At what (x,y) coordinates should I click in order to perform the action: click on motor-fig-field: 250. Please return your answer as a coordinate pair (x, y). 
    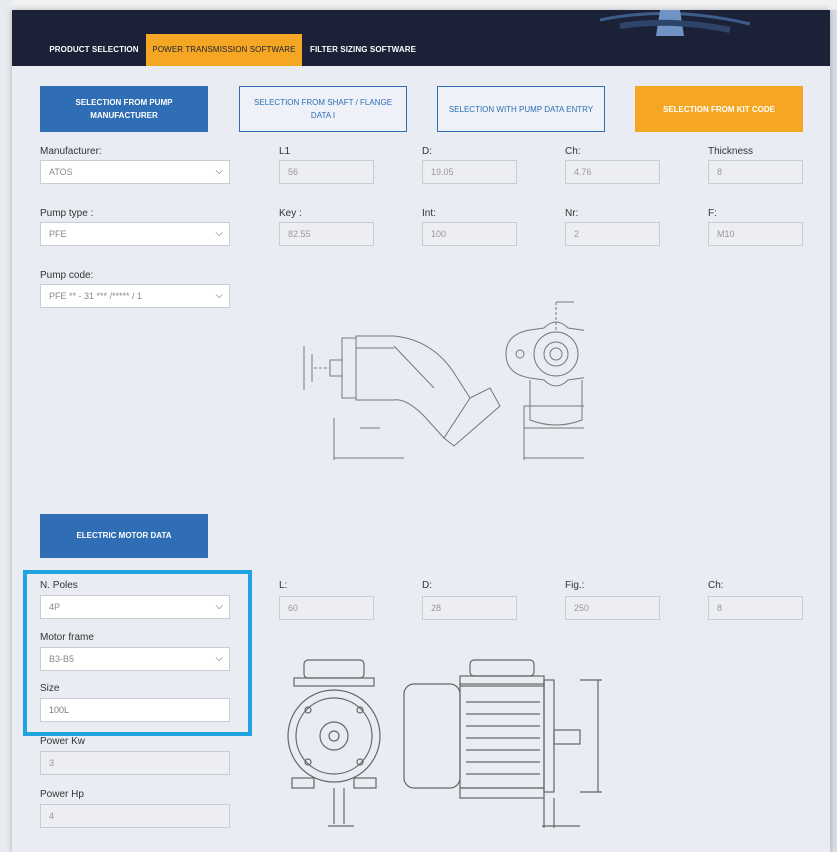
    Looking at the image, I should click on (612, 608).